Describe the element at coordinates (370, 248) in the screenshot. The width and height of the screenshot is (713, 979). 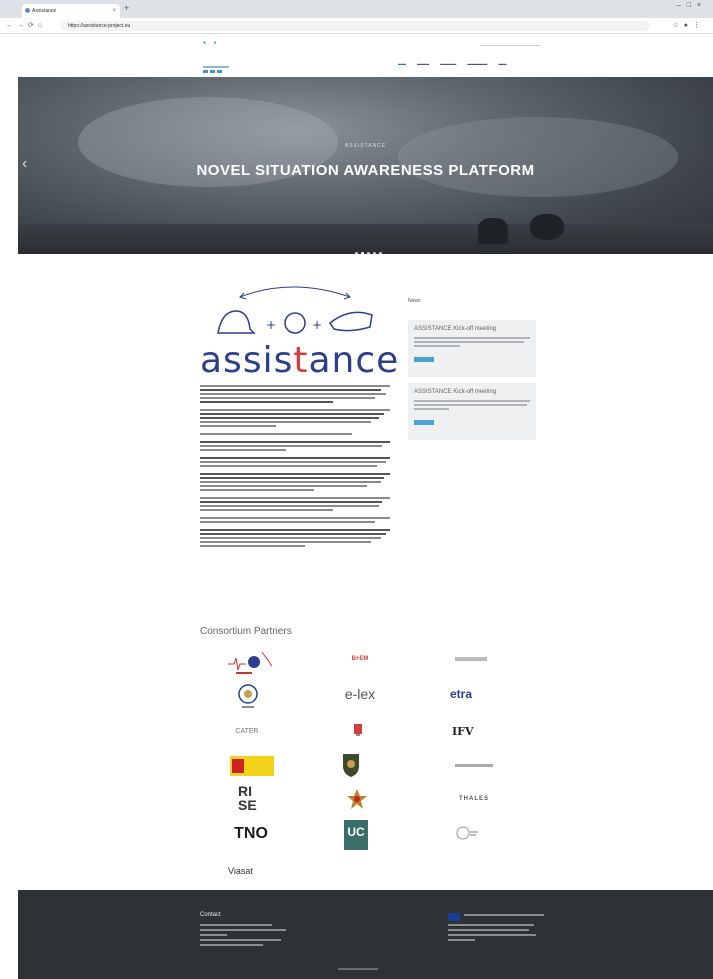
I see `slider-dots` at that location.